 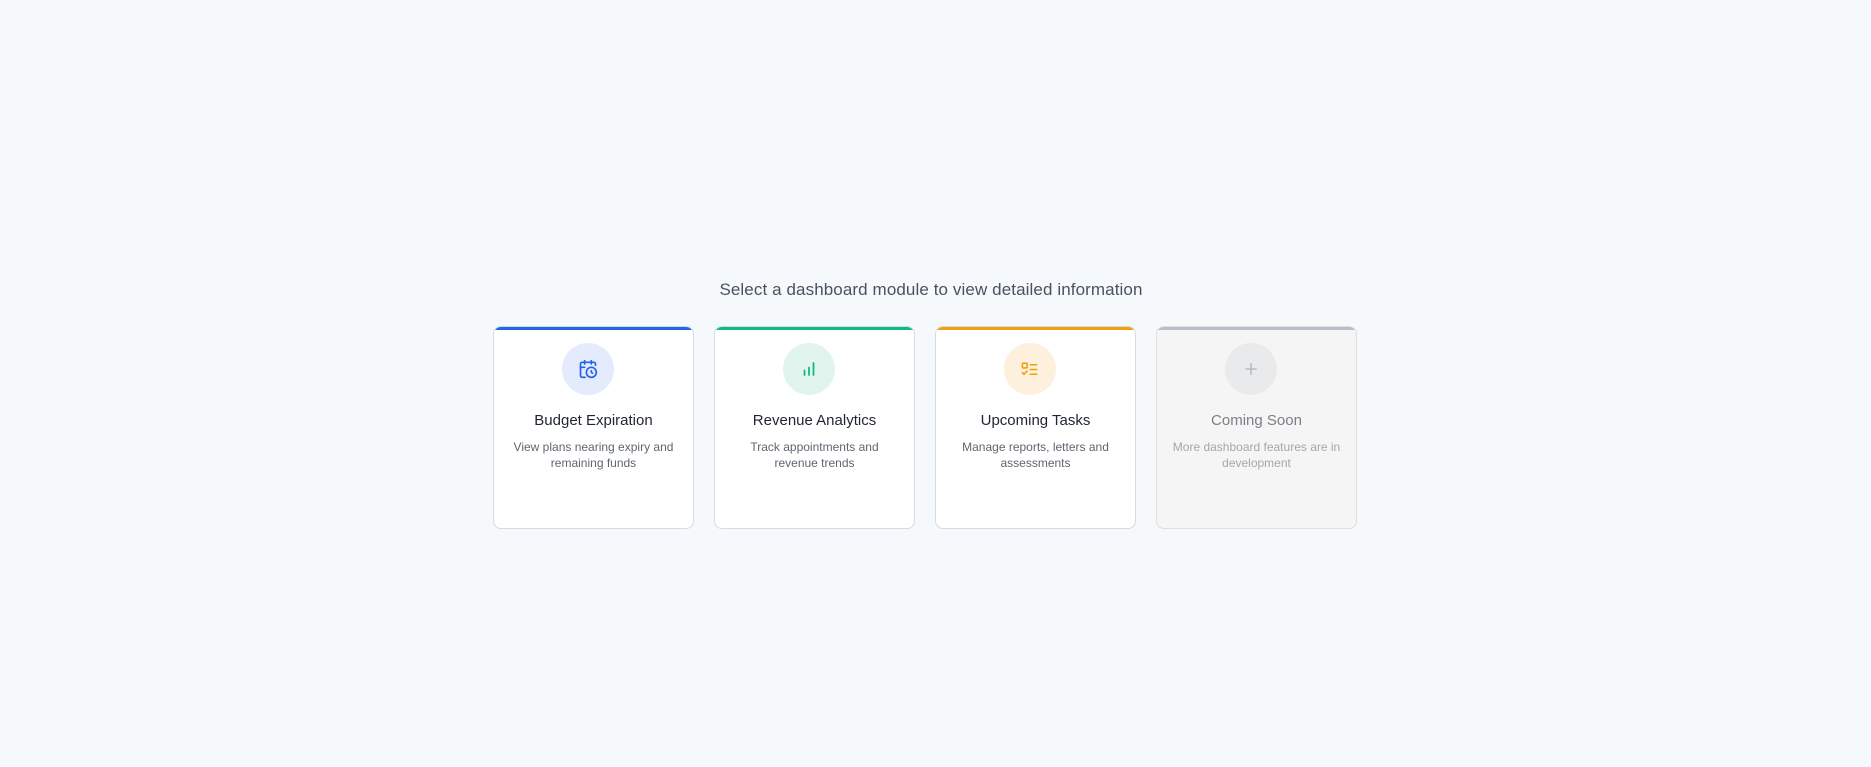 What do you see at coordinates (593, 420) in the screenshot?
I see `card-title: Budget Expiration` at bounding box center [593, 420].